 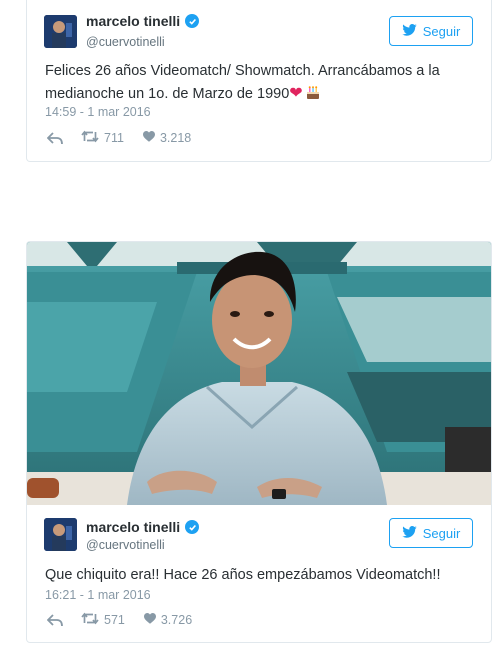 I want to click on tweet-actions: 571 3.726, so click(x=118, y=620).